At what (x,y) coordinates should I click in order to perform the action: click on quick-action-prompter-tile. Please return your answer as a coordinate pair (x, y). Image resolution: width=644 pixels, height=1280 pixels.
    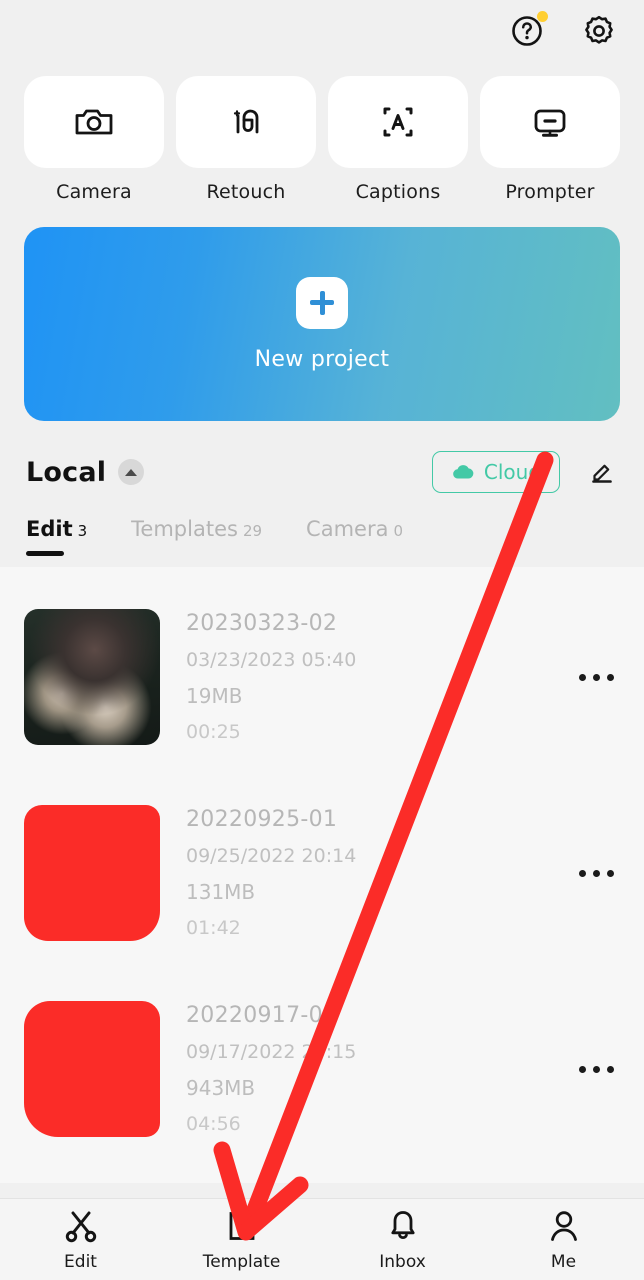
    Looking at the image, I should click on (550, 122).